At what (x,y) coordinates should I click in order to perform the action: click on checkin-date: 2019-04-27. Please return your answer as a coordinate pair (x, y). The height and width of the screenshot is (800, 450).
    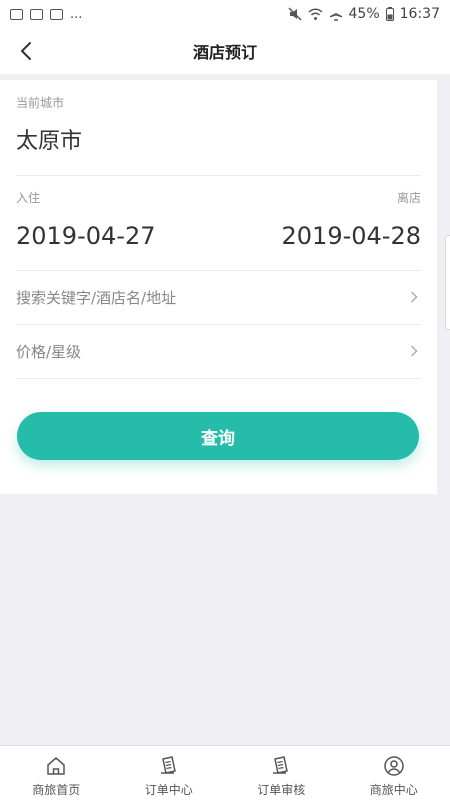
    Looking at the image, I should click on (85, 236).